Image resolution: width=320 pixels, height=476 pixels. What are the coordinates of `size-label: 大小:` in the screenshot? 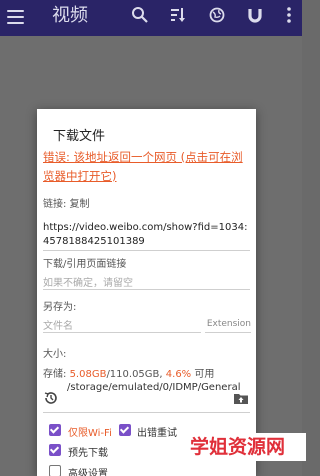 It's located at (55, 354).